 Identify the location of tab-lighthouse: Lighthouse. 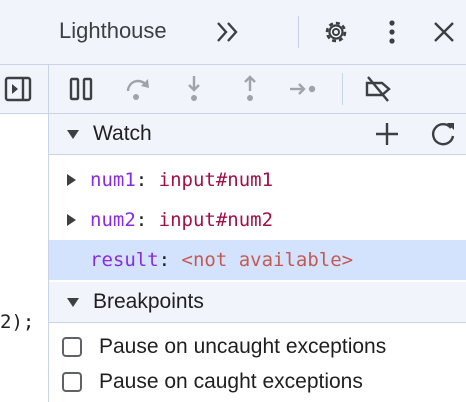
(113, 31).